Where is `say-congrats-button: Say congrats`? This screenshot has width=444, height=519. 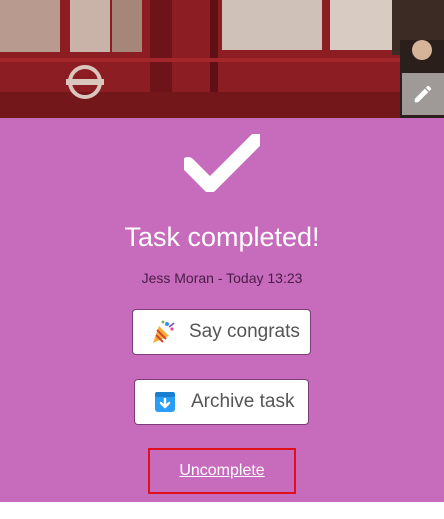
say-congrats-button: Say congrats is located at coordinates (221, 332).